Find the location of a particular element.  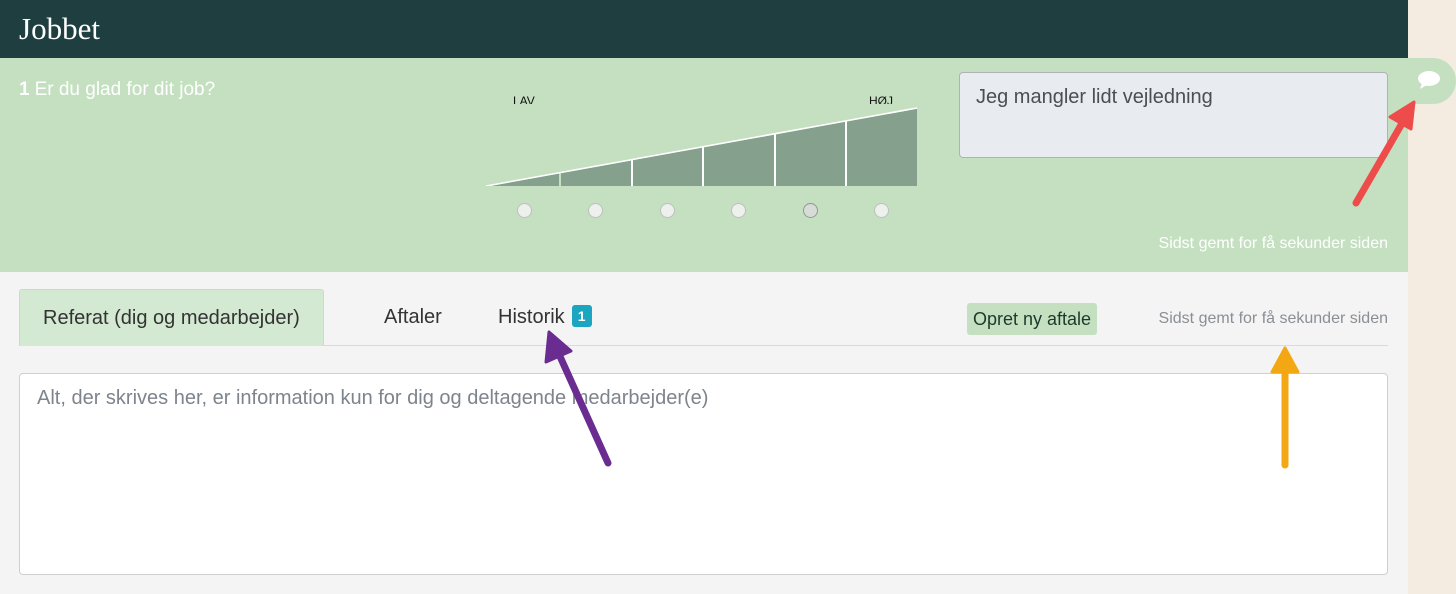

question-label: 1 Er du glad for dit job? is located at coordinates (117, 90).